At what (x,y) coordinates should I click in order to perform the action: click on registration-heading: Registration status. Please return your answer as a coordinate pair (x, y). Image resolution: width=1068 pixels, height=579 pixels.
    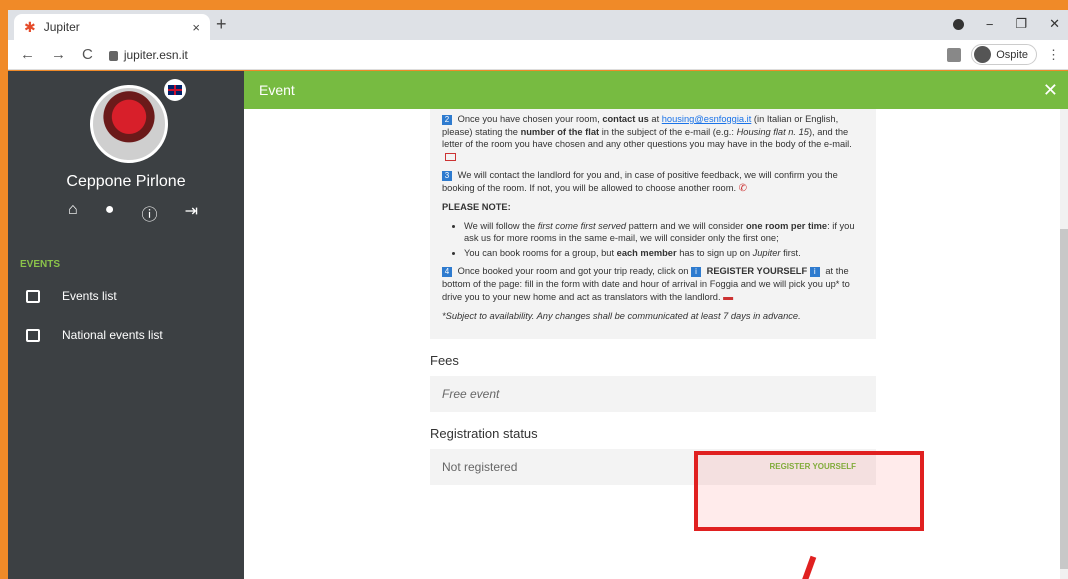
    Looking at the image, I should click on (484, 433).